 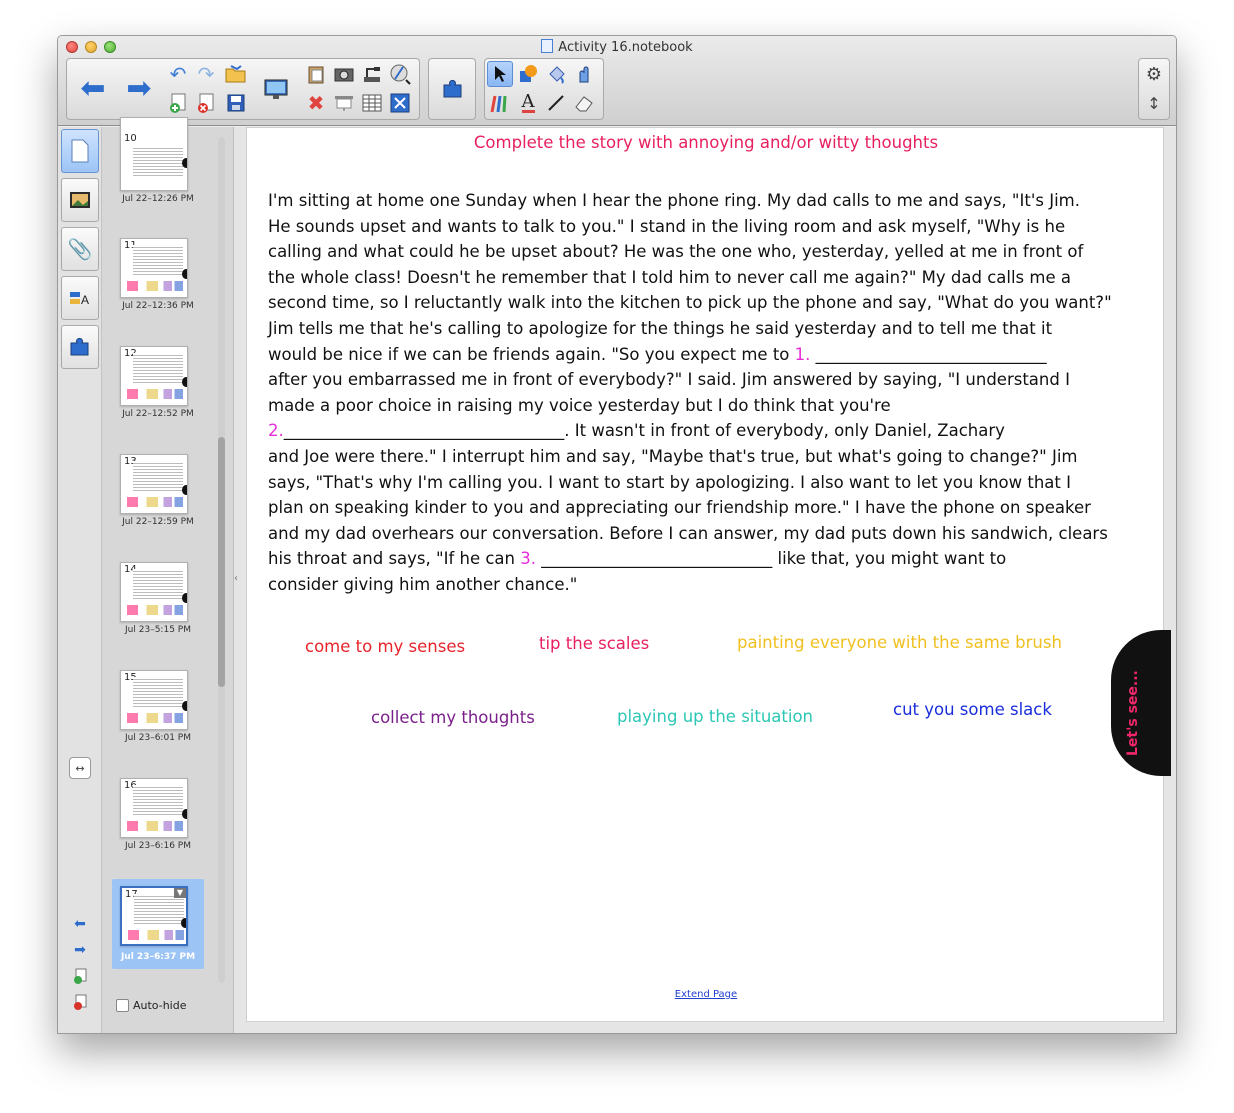 What do you see at coordinates (453, 89) in the screenshot?
I see `add-ons-button` at bounding box center [453, 89].